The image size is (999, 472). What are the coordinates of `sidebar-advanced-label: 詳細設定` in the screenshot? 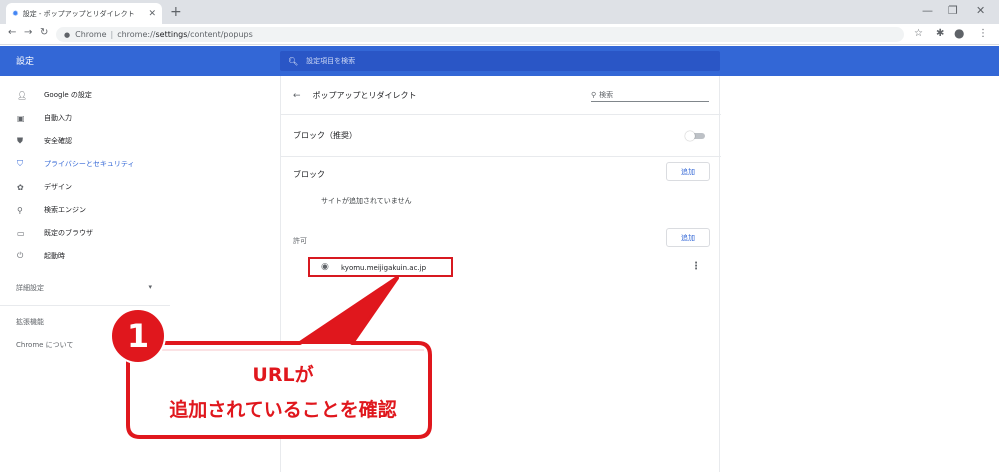 It's located at (30, 288).